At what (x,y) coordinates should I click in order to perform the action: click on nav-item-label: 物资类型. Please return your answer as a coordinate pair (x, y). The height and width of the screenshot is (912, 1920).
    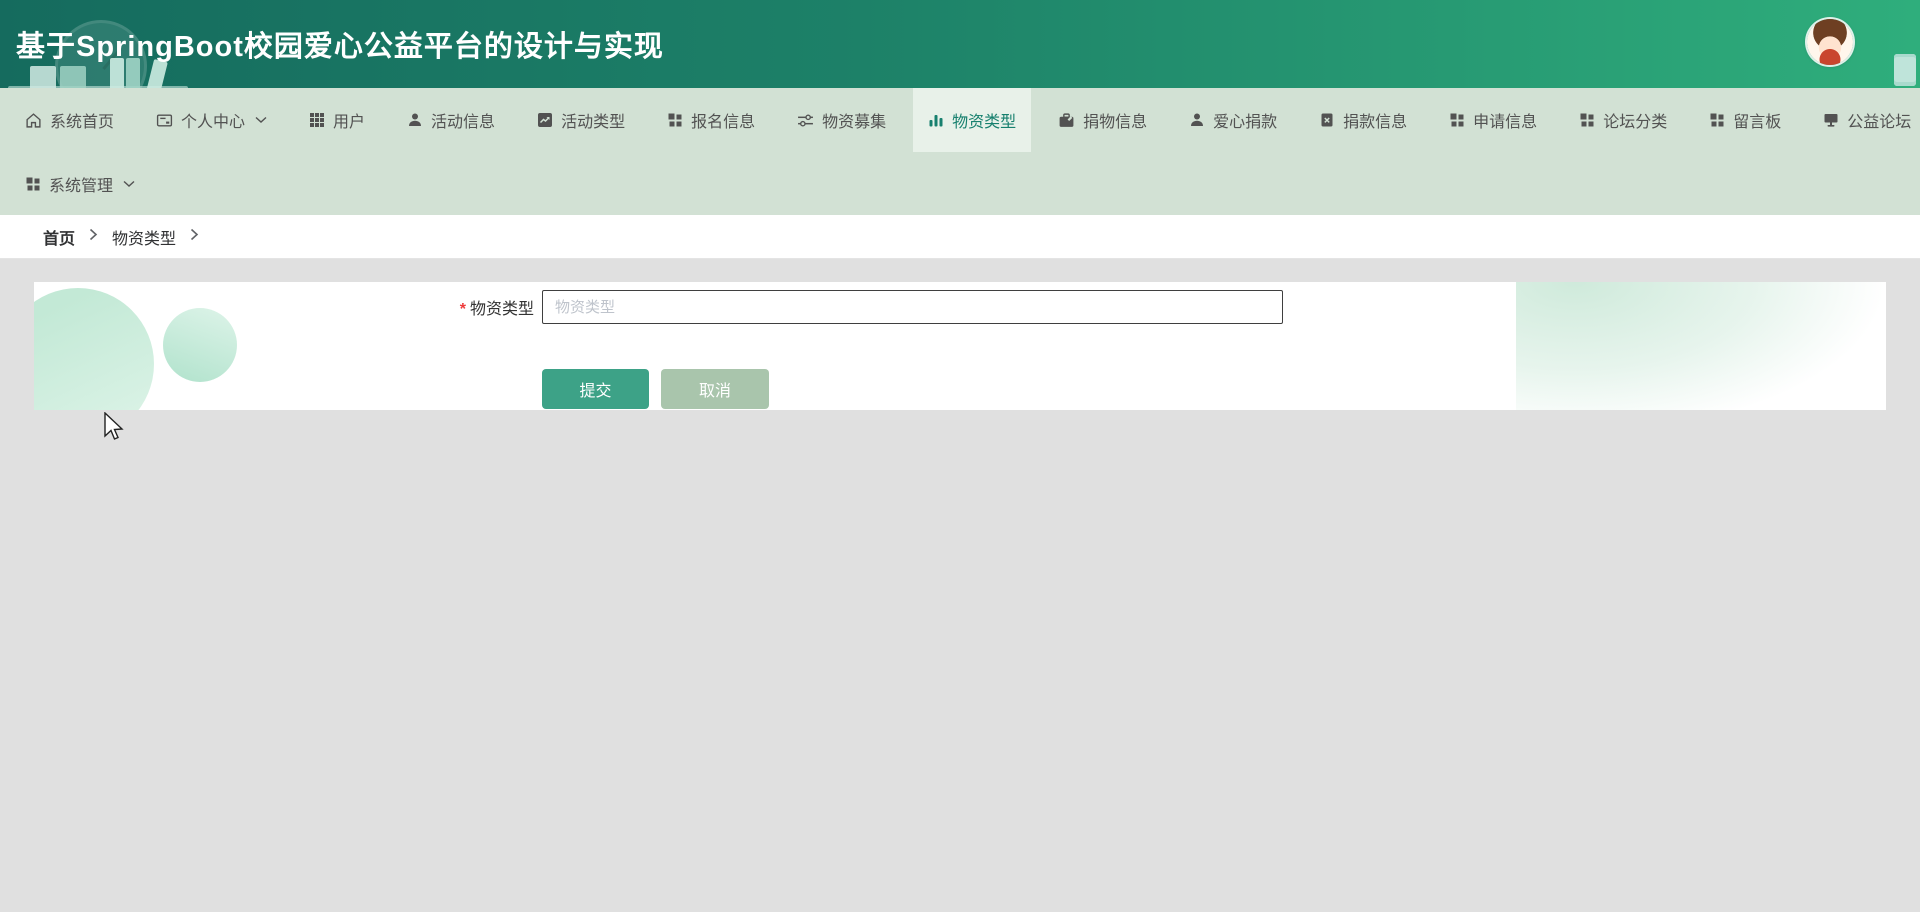
    Looking at the image, I should click on (984, 122).